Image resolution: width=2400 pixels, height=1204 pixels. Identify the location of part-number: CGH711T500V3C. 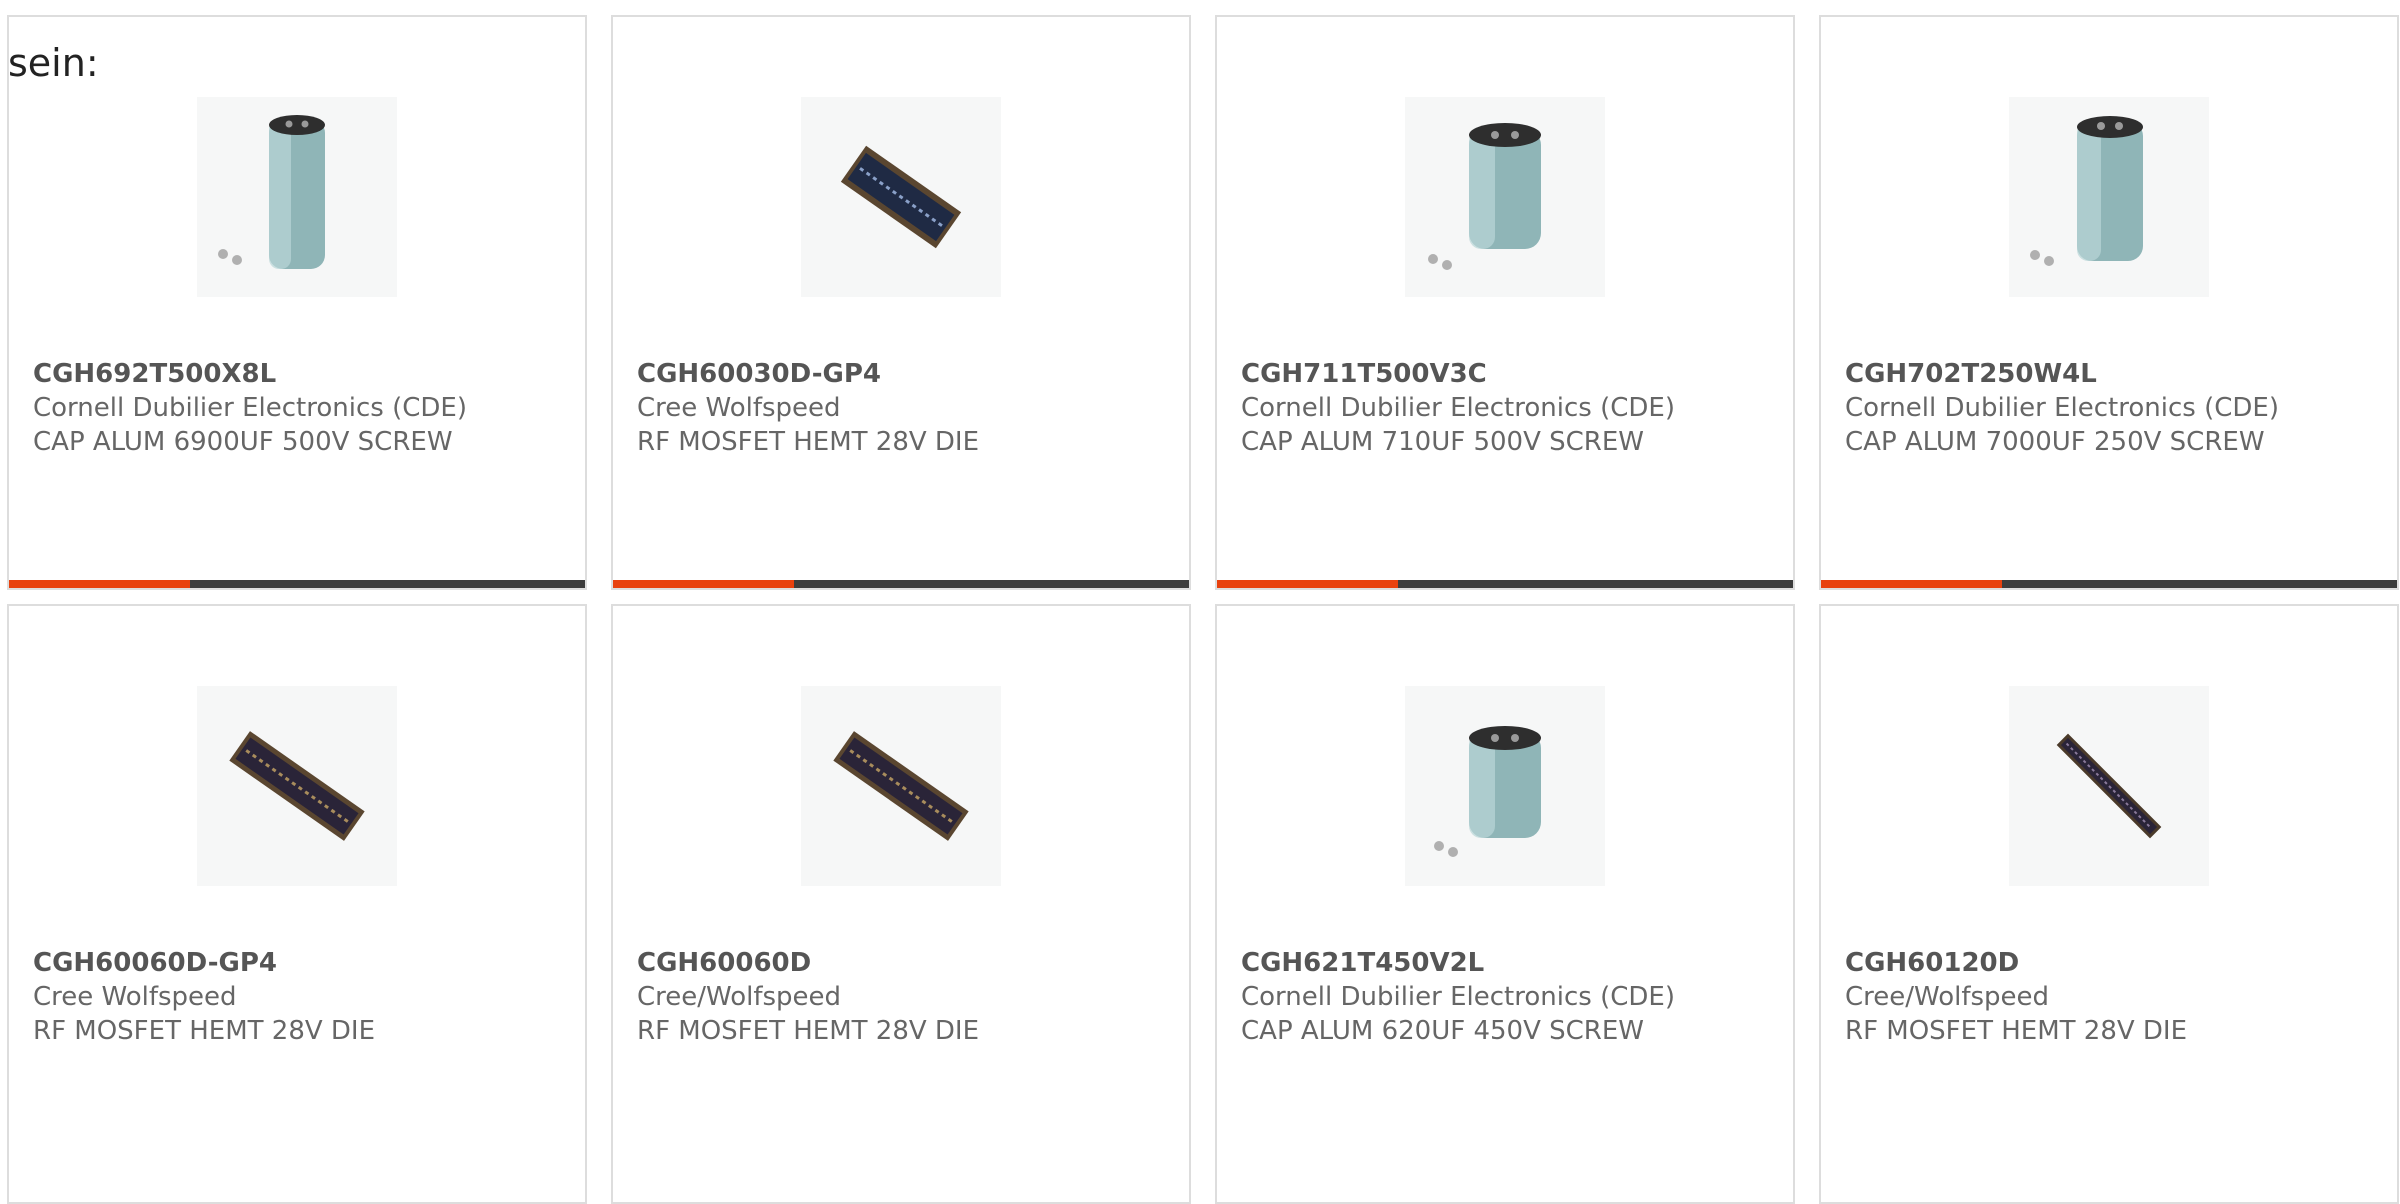
(1507, 374).